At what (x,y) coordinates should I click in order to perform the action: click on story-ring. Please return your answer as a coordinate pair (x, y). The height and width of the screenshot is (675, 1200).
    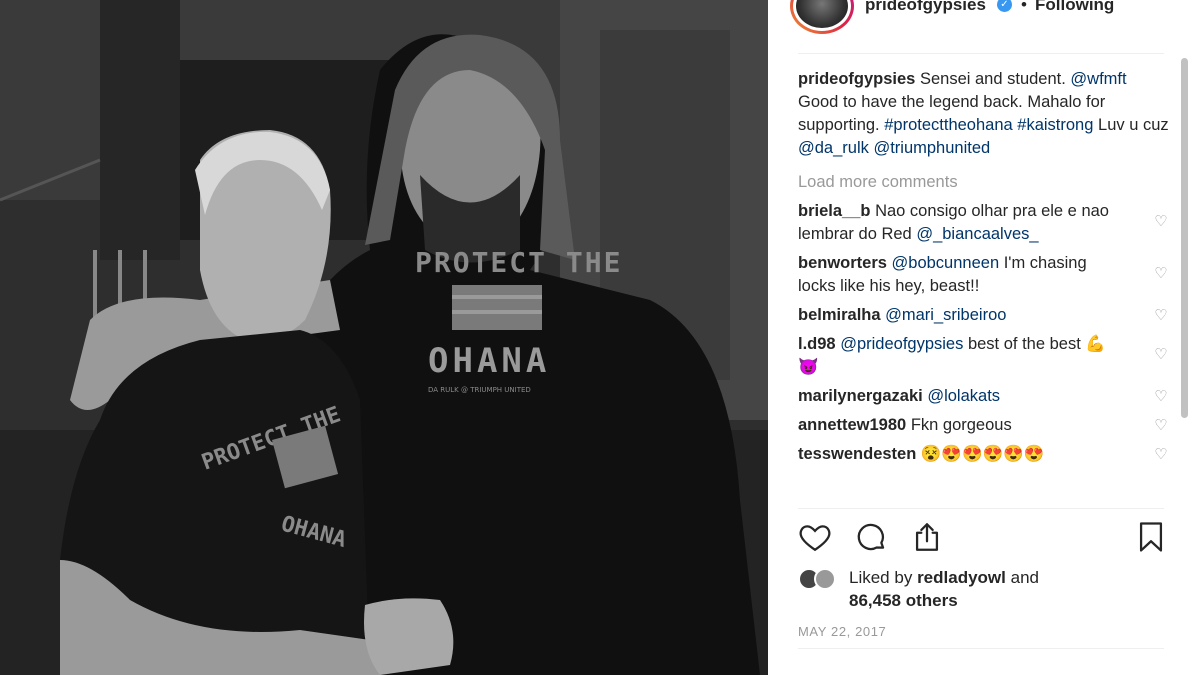
    Looking at the image, I should click on (822, 17).